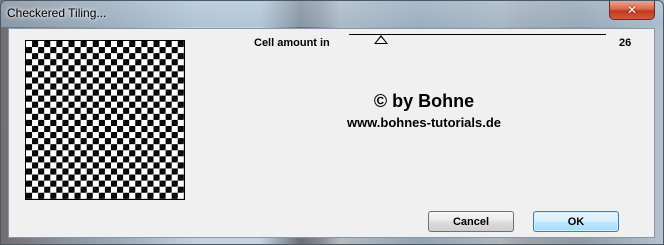 Image resolution: width=664 pixels, height=245 pixels. Describe the element at coordinates (576, 221) in the screenshot. I see `ok-button: OK` at that location.